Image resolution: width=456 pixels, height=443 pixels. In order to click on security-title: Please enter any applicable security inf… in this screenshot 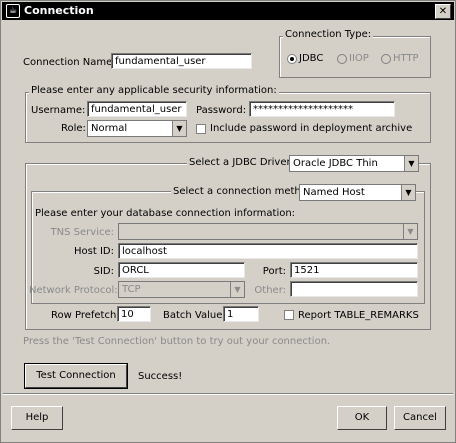, I will do `click(154, 90)`.